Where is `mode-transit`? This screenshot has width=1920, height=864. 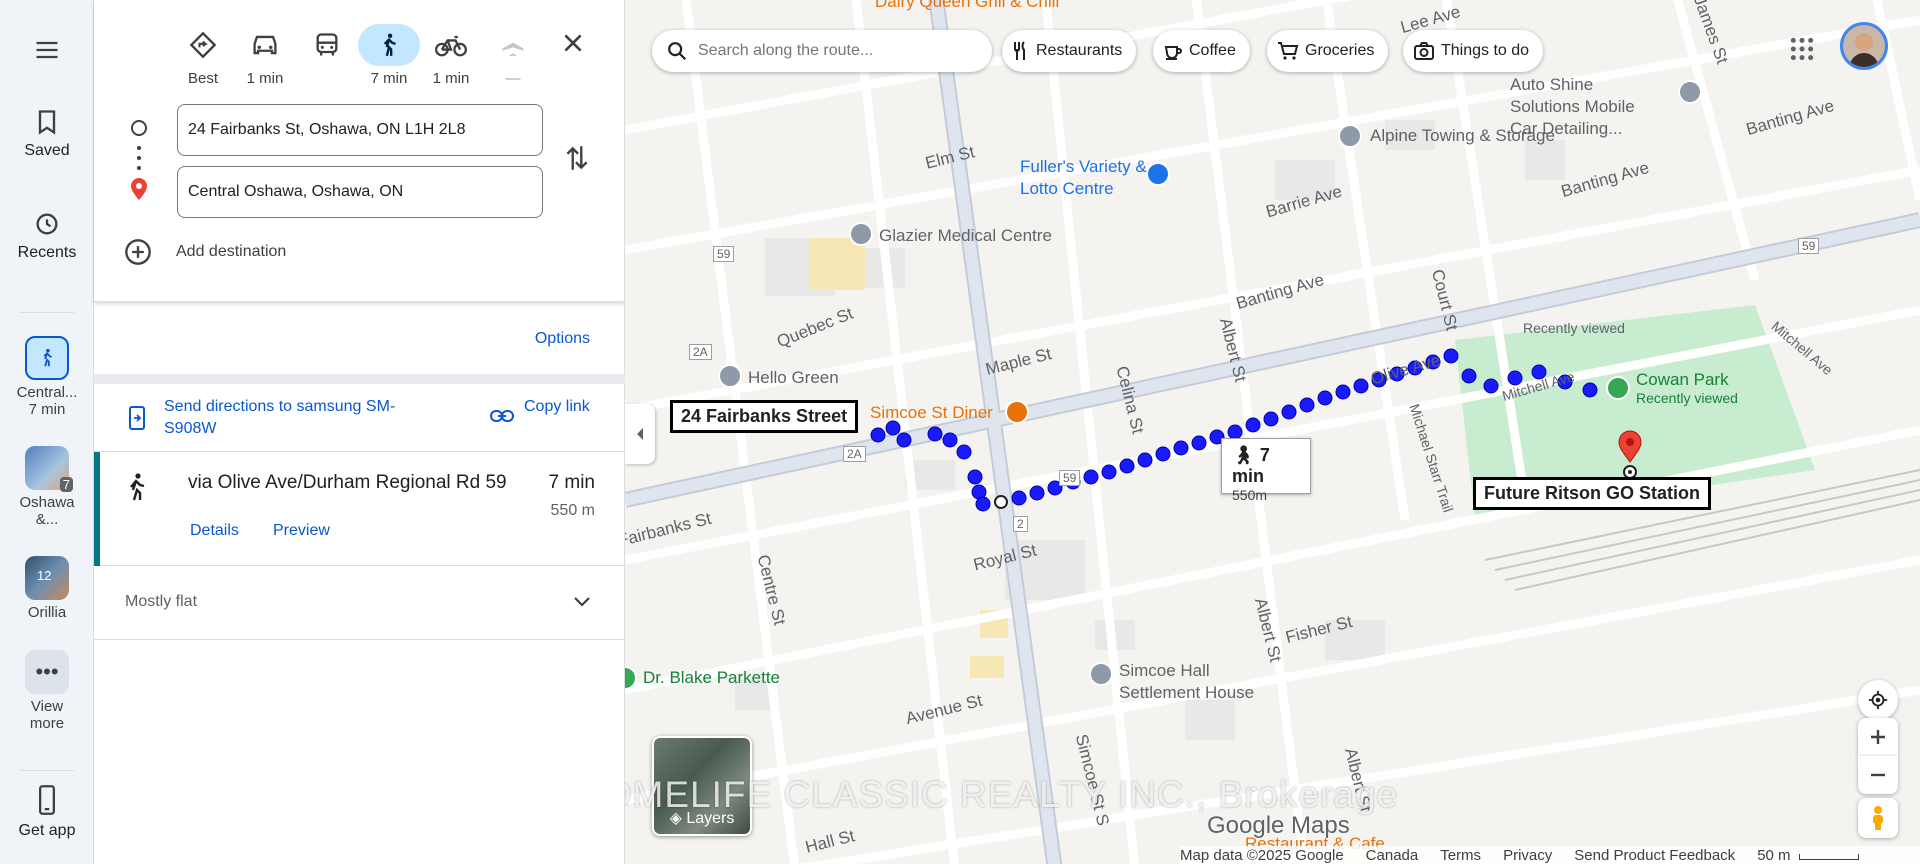 mode-transit is located at coordinates (327, 47).